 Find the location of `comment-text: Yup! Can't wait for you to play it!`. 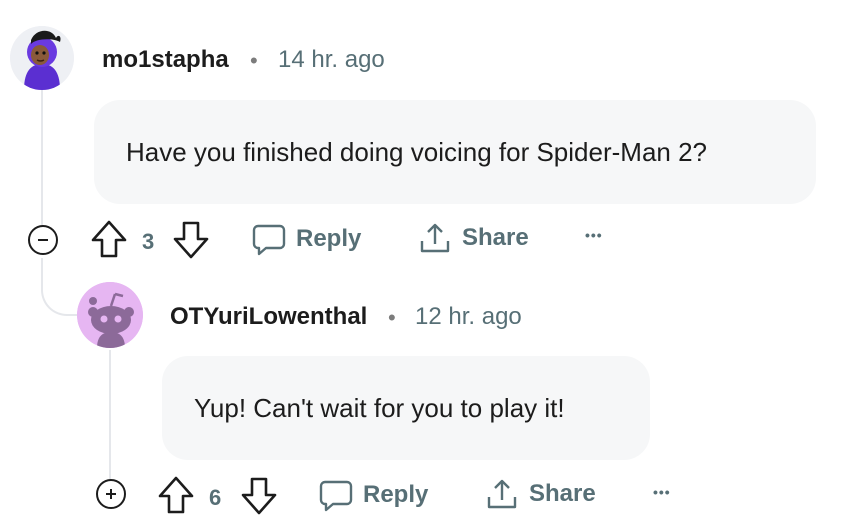

comment-text: Yup! Can't wait for you to play it! is located at coordinates (379, 407).